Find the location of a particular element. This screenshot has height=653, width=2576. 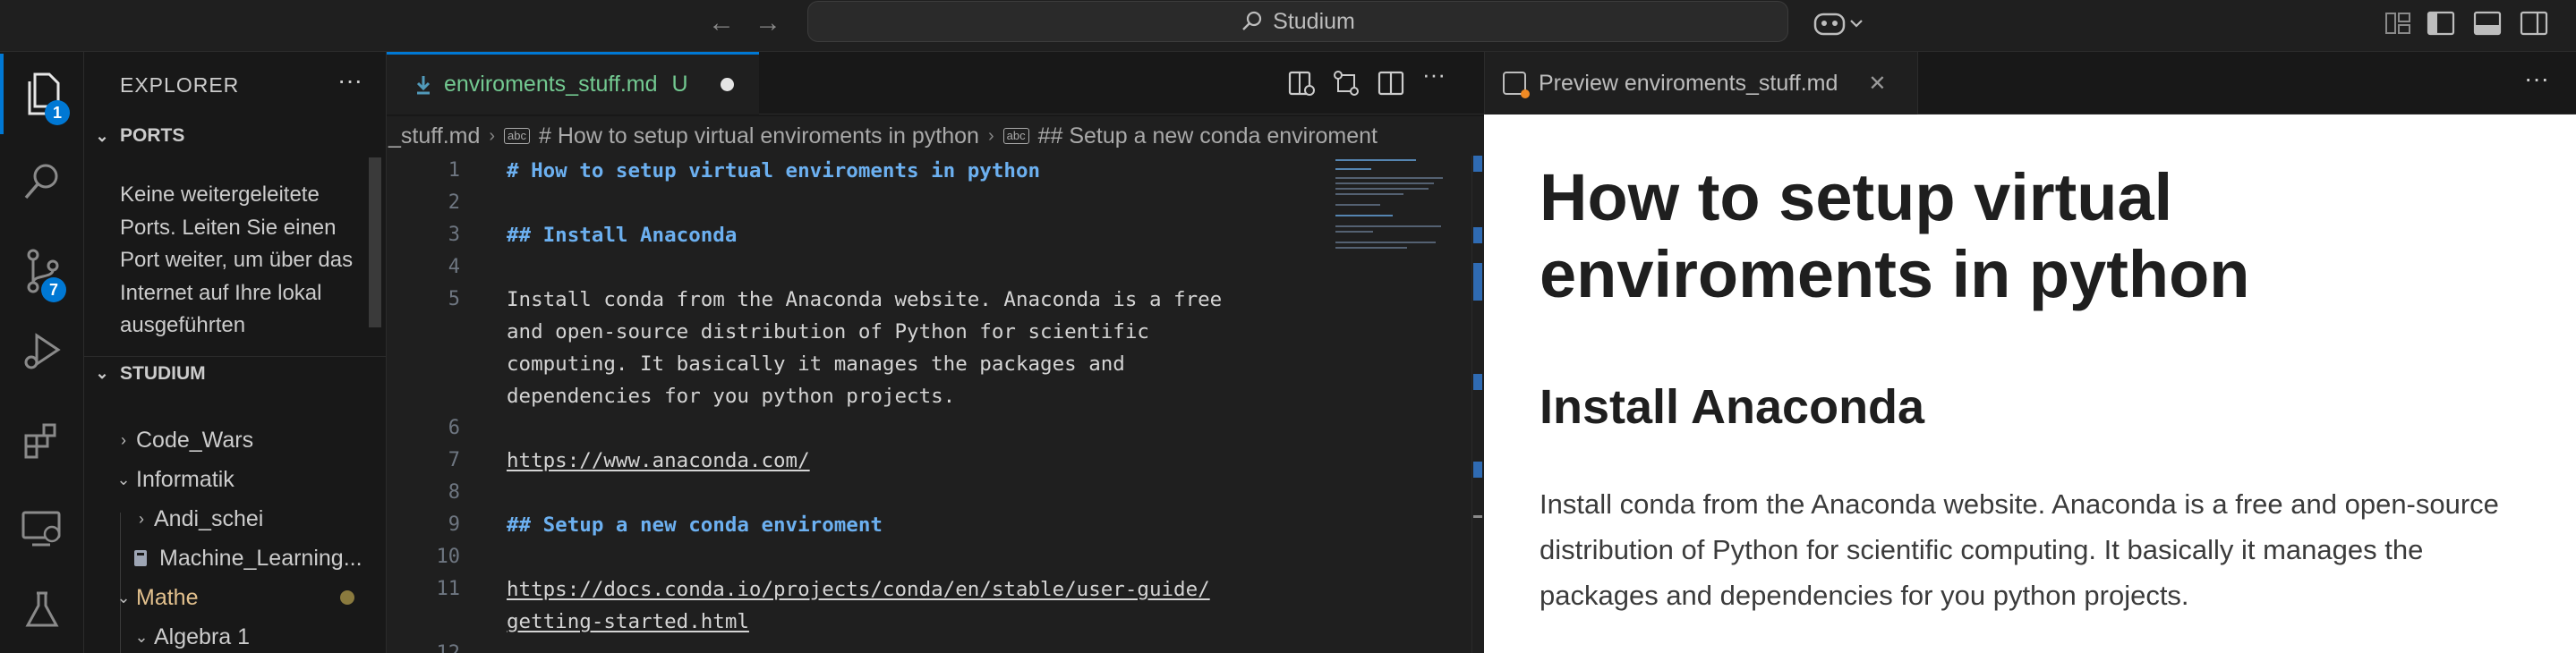

line-number: 10 is located at coordinates (448, 557).